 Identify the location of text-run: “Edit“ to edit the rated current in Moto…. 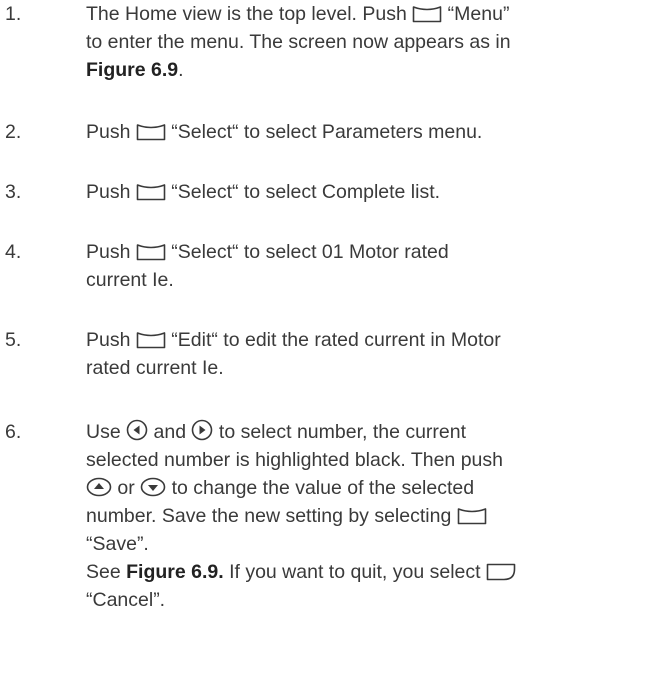
(333, 340).